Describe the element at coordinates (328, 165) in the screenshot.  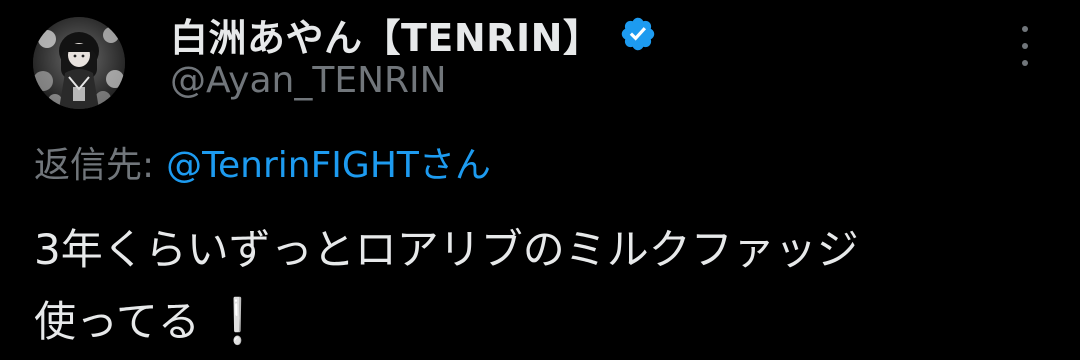
I see `reply-mention-link: @TenrinFIGHTさん` at that location.